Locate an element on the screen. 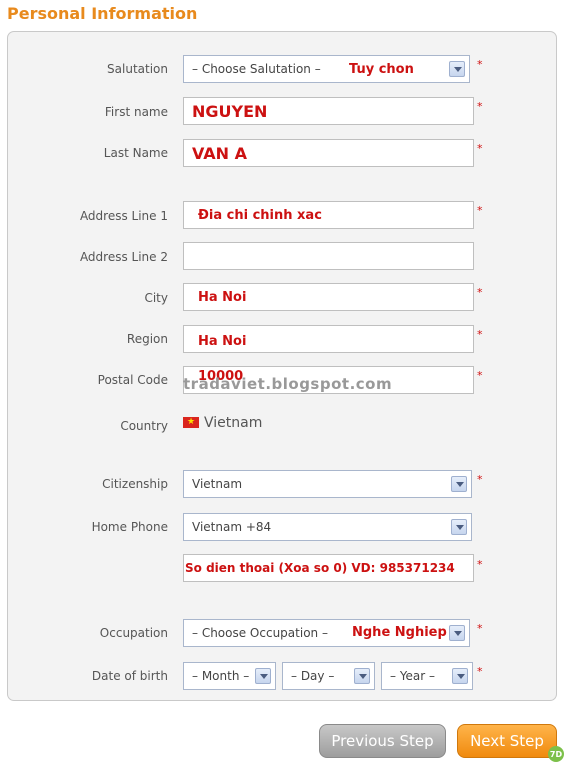  dob-year-select: – Year – is located at coordinates (427, 676).